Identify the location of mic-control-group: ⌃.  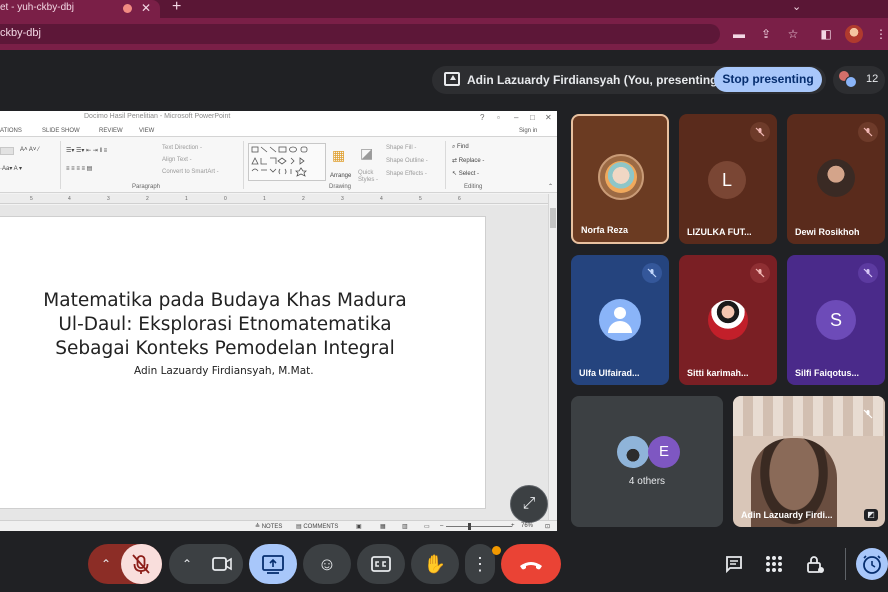
(125, 564).